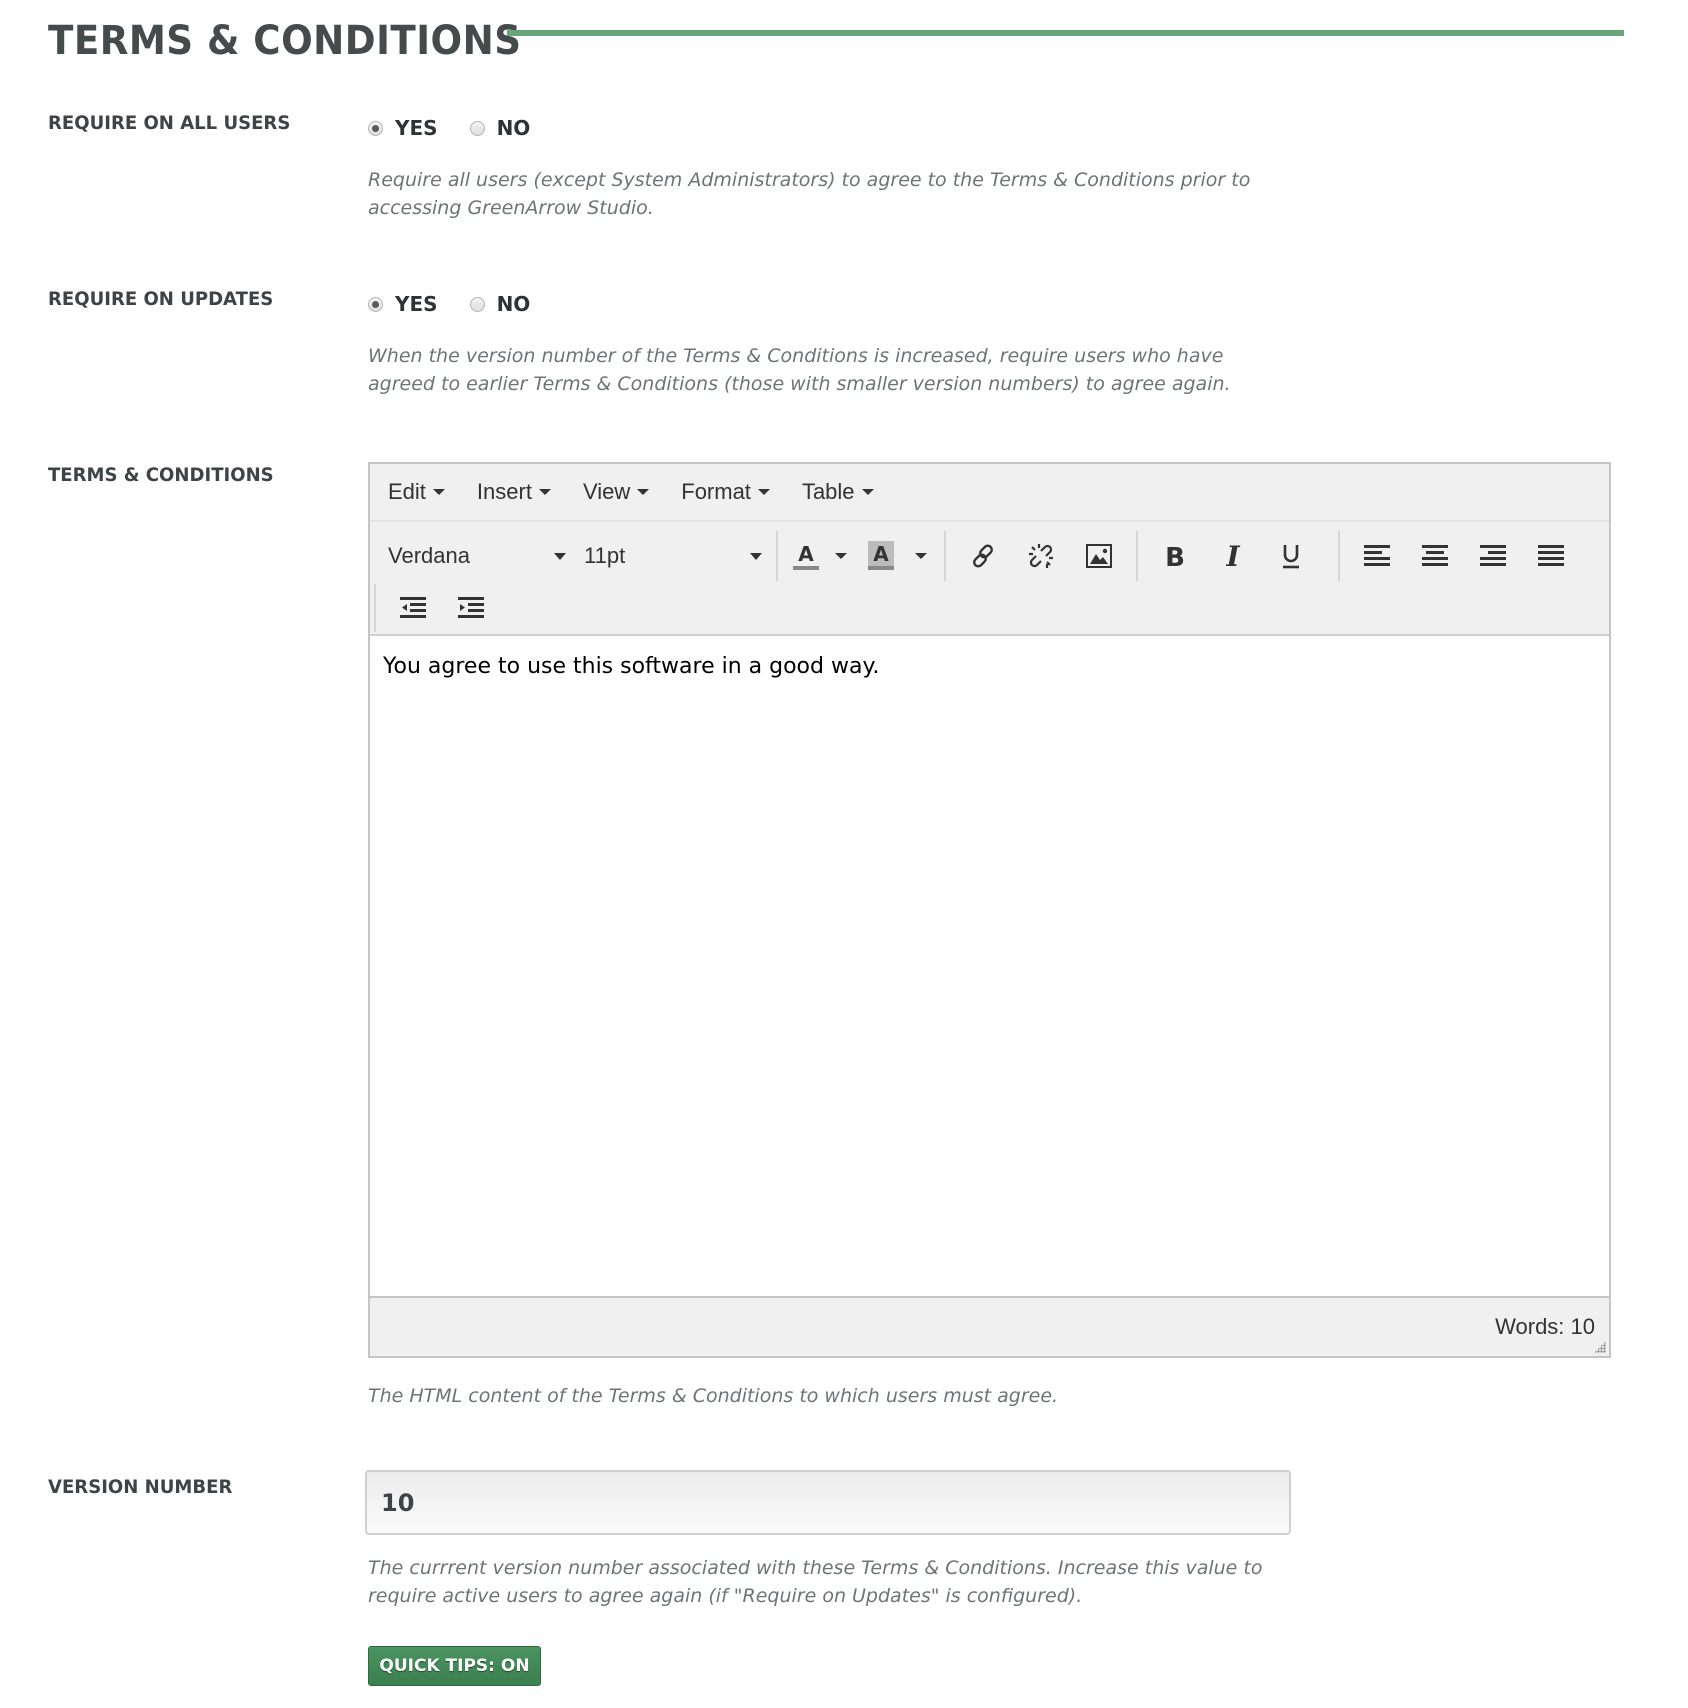  What do you see at coordinates (161, 475) in the screenshot?
I see `terms-label: TERMS & CONDITIONS` at bounding box center [161, 475].